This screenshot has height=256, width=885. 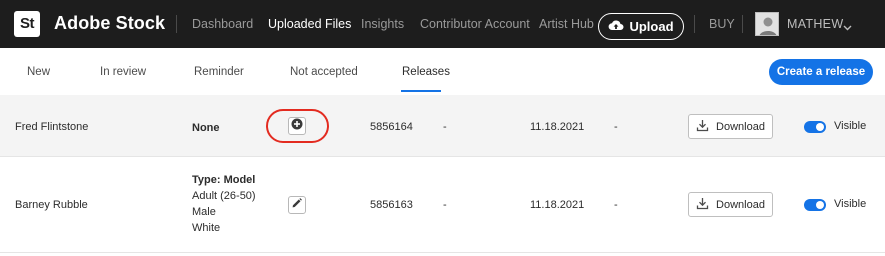 What do you see at coordinates (224, 180) in the screenshot?
I see `release-info-line: Type: Model` at bounding box center [224, 180].